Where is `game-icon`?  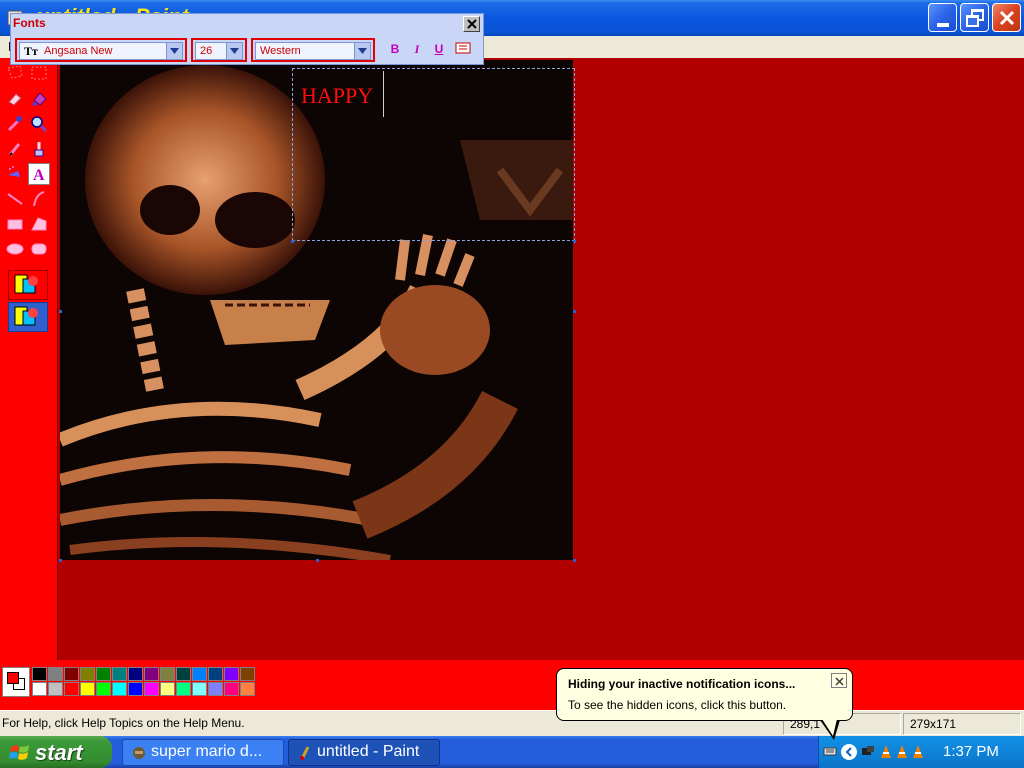
game-icon is located at coordinates (139, 755).